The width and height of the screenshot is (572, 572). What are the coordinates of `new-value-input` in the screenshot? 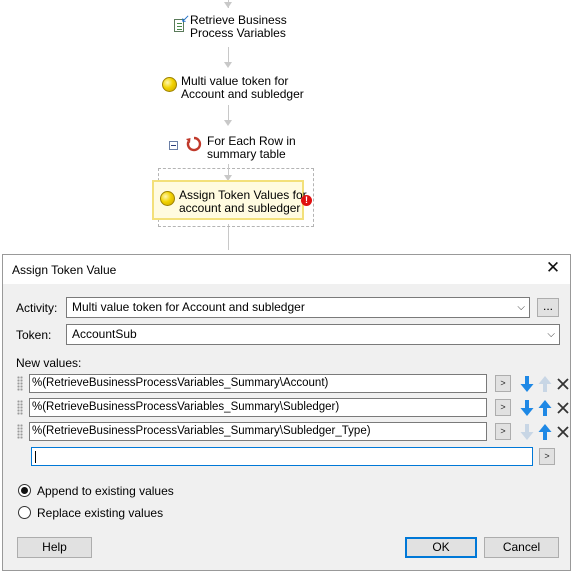 It's located at (282, 456).